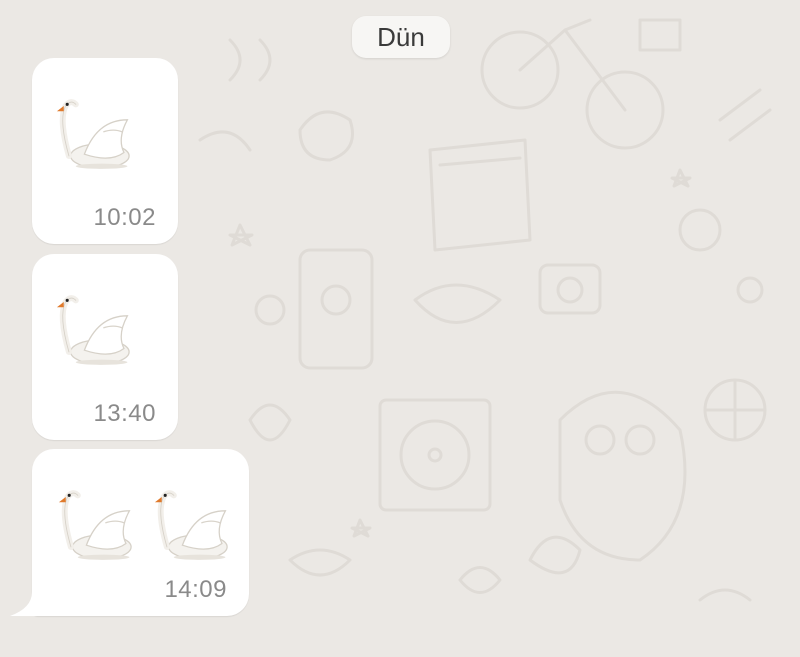 The image size is (800, 657). I want to click on message-bubble: 13:40, so click(105, 347).